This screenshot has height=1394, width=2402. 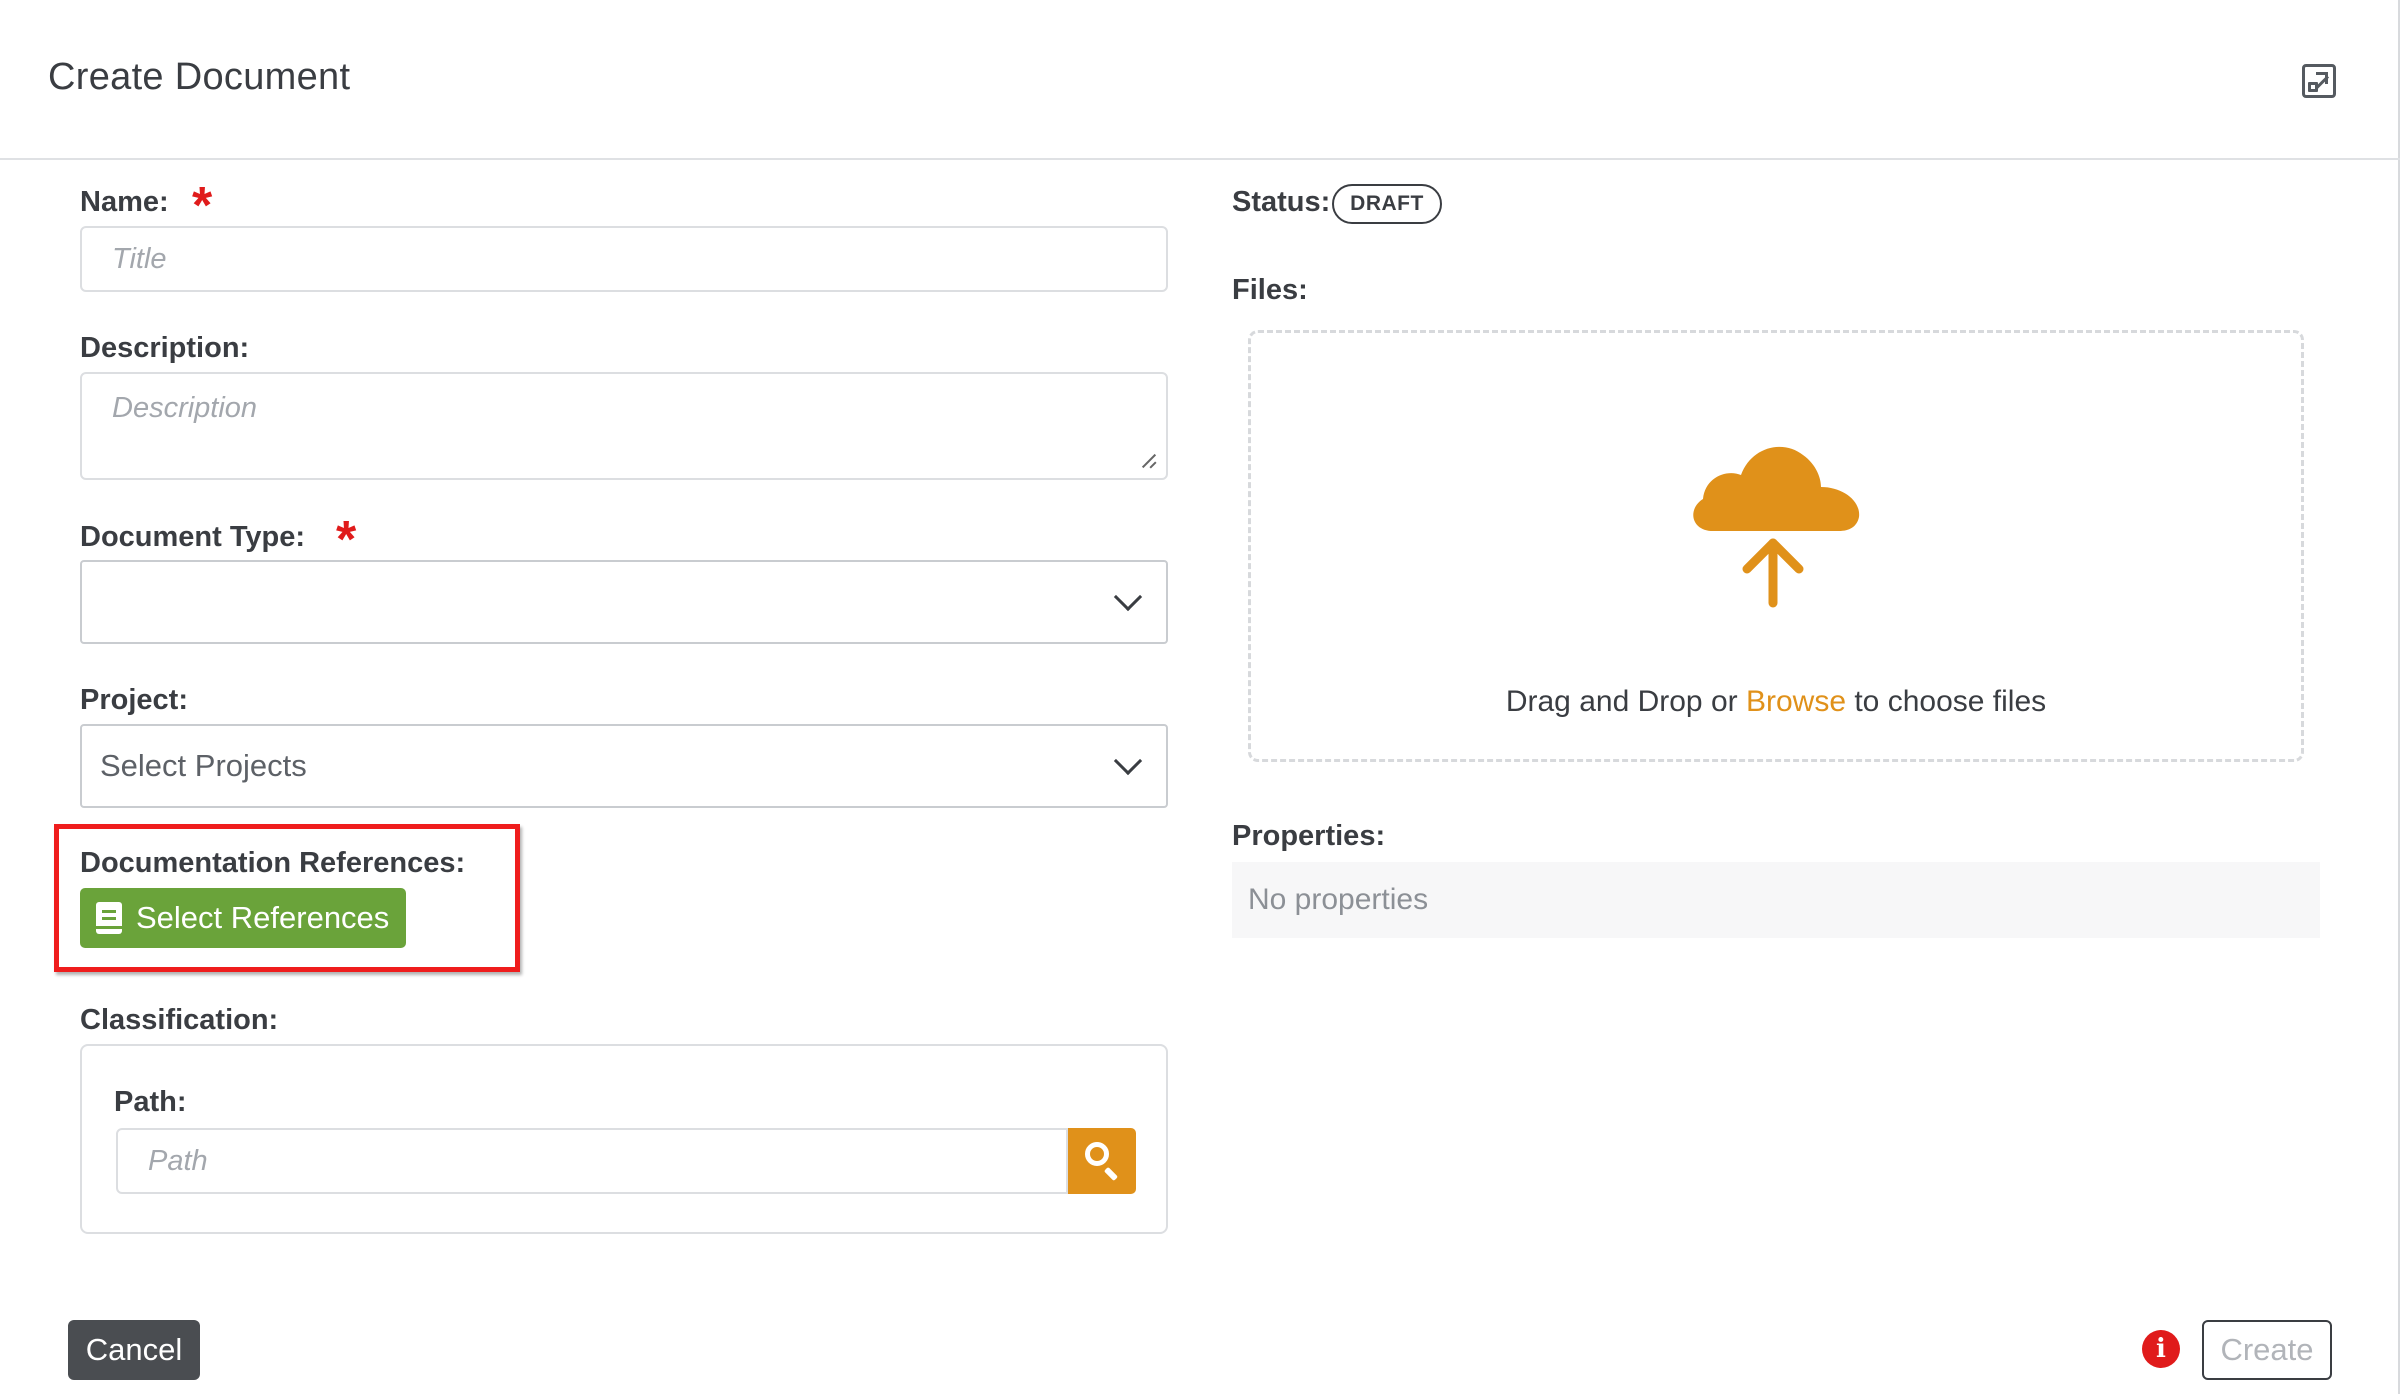 I want to click on classification-panel: Path, so click(x=624, y=1139).